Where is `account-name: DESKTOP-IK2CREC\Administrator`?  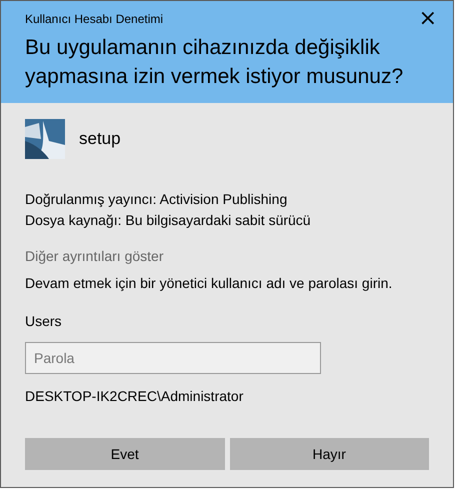 account-name: DESKTOP-IK2CREC\Administrator is located at coordinates (134, 396).